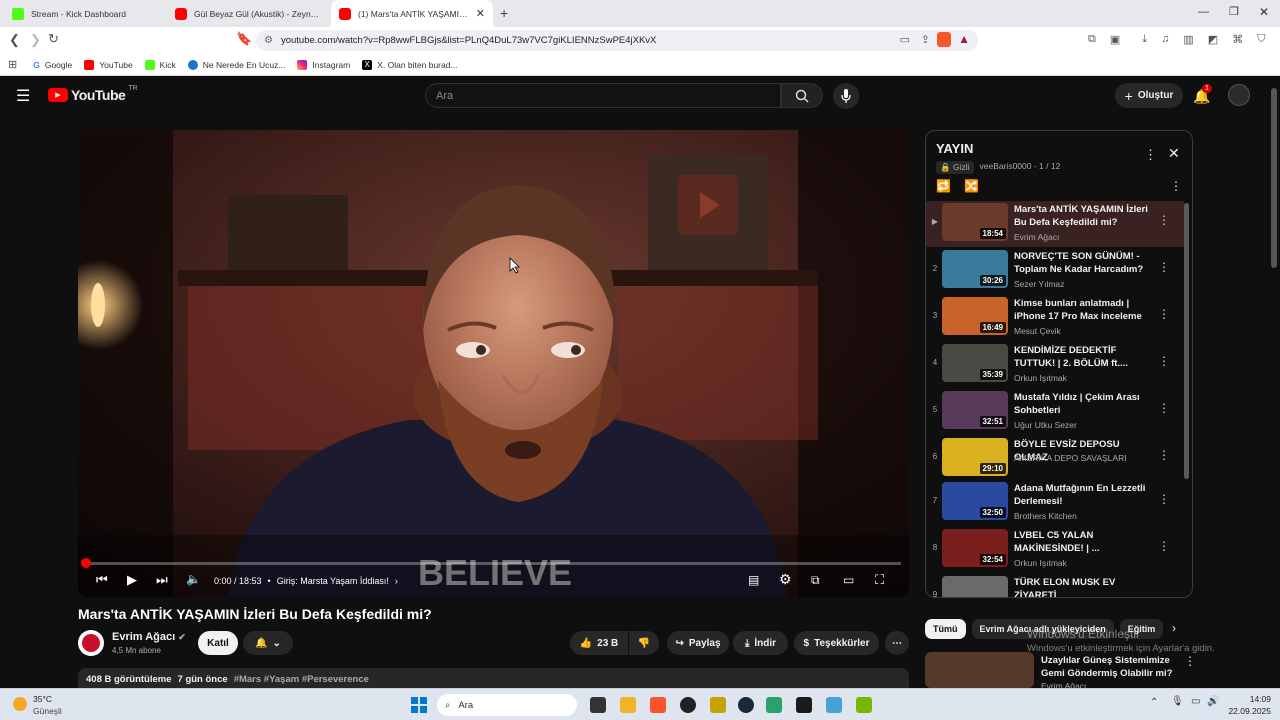 This screenshot has width=1280, height=720. What do you see at coordinates (1261, 39) in the screenshot?
I see `shield-icon: ⛉` at bounding box center [1261, 39].